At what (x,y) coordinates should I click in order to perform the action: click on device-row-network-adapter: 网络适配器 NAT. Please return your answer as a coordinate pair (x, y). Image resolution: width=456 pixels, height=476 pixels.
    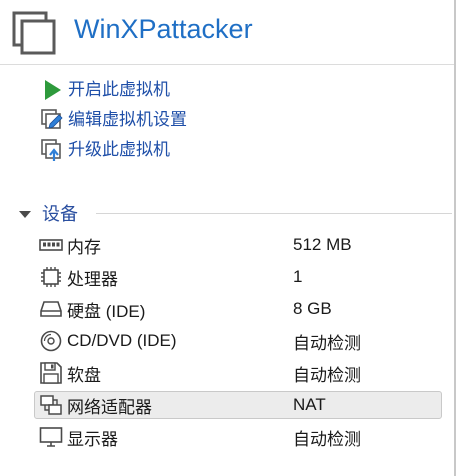
    Looking at the image, I should click on (238, 405).